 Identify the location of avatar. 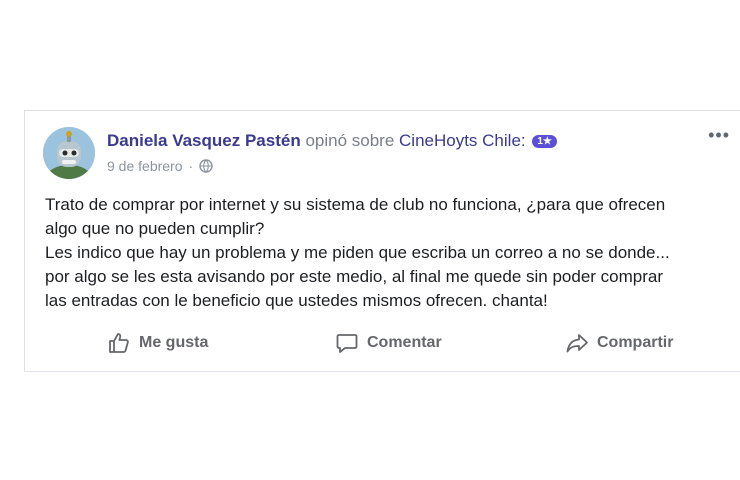
(69, 153).